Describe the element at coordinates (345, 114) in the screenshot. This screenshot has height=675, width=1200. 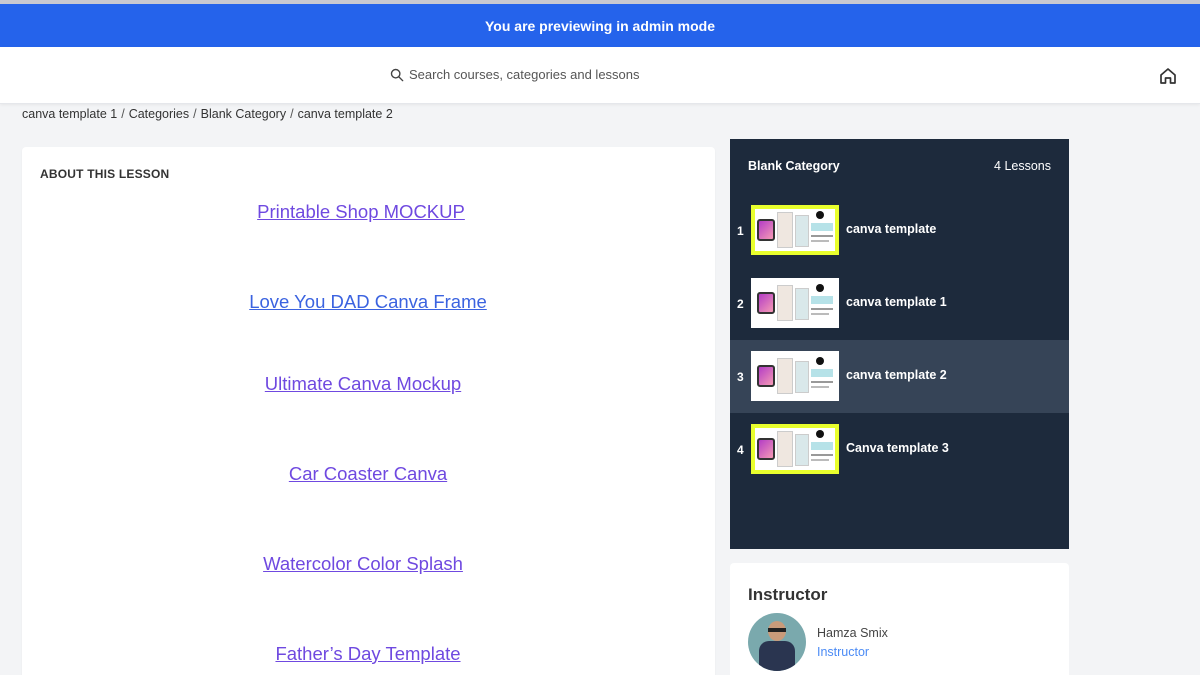
I see `breadcrumb-current: canva template 2` at that location.